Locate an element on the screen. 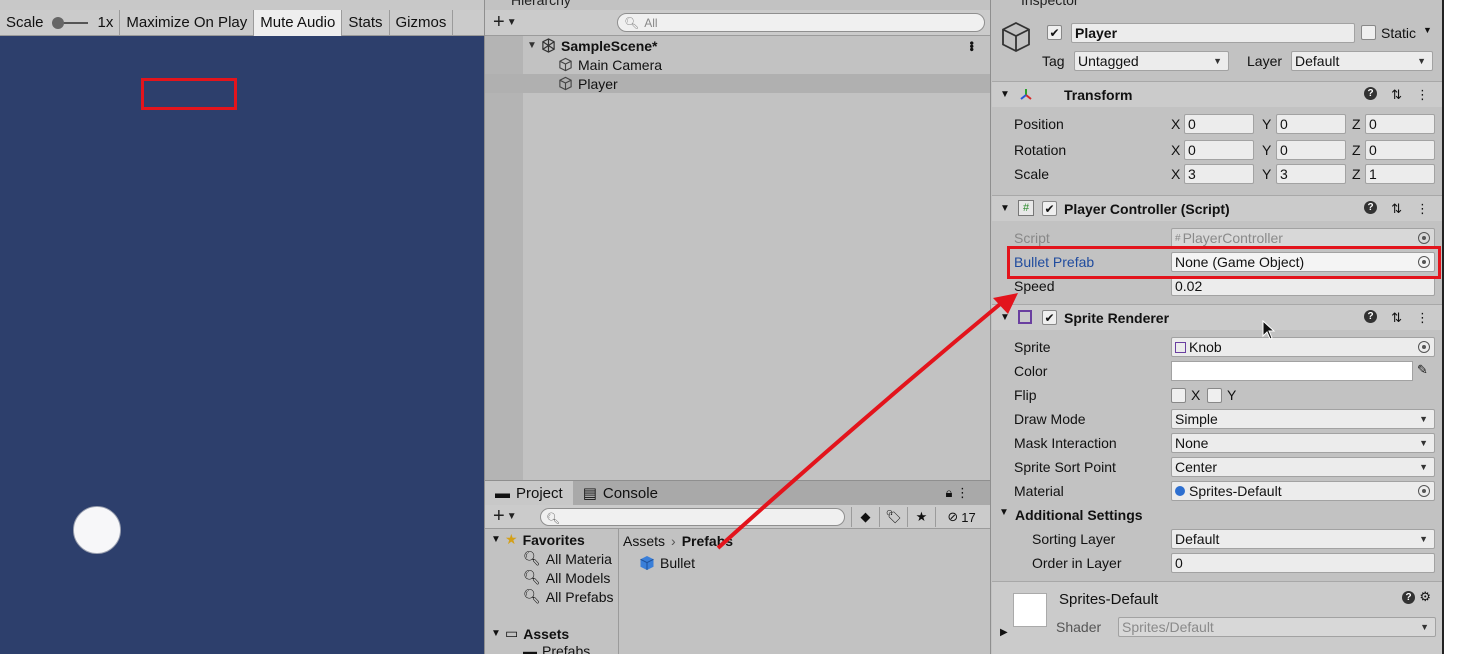 The width and height of the screenshot is (1461, 654). material-value: Sprites-Default is located at coordinates (1235, 491).